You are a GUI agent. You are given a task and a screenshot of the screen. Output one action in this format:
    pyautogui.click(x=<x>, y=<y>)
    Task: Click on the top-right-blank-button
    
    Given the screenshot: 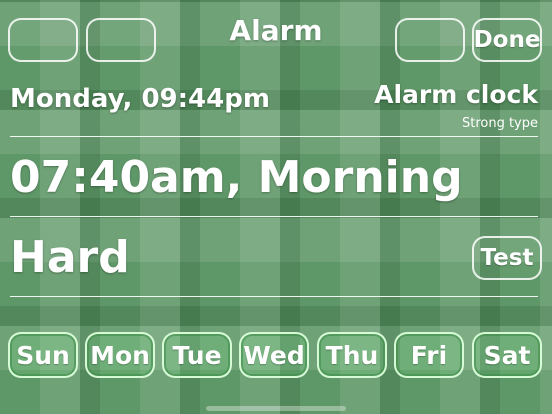 What is the action you would take?
    pyautogui.click(x=430, y=40)
    